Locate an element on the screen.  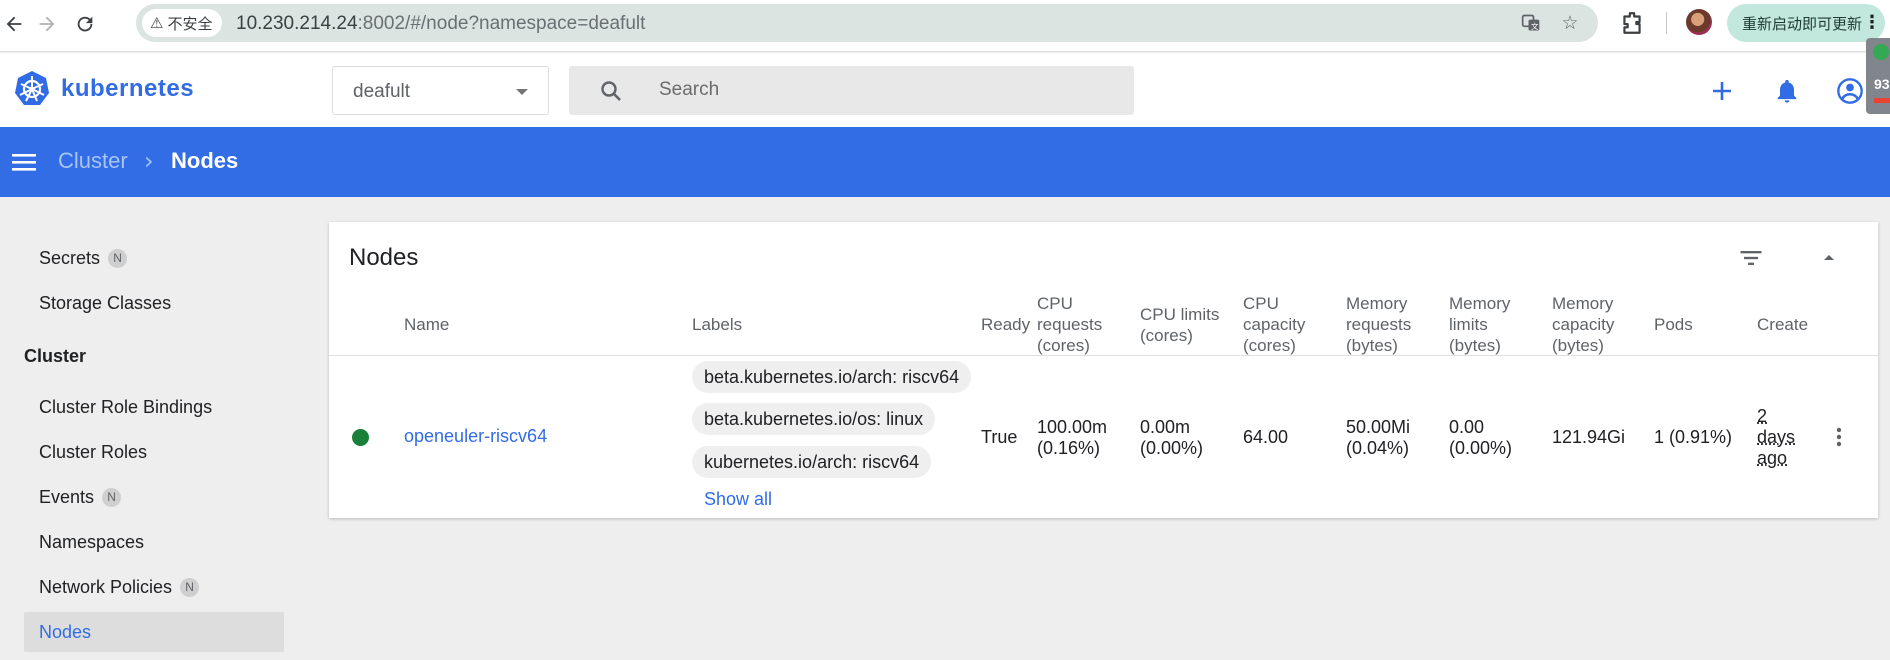
cell-line: (0.04%) is located at coordinates (1378, 448).